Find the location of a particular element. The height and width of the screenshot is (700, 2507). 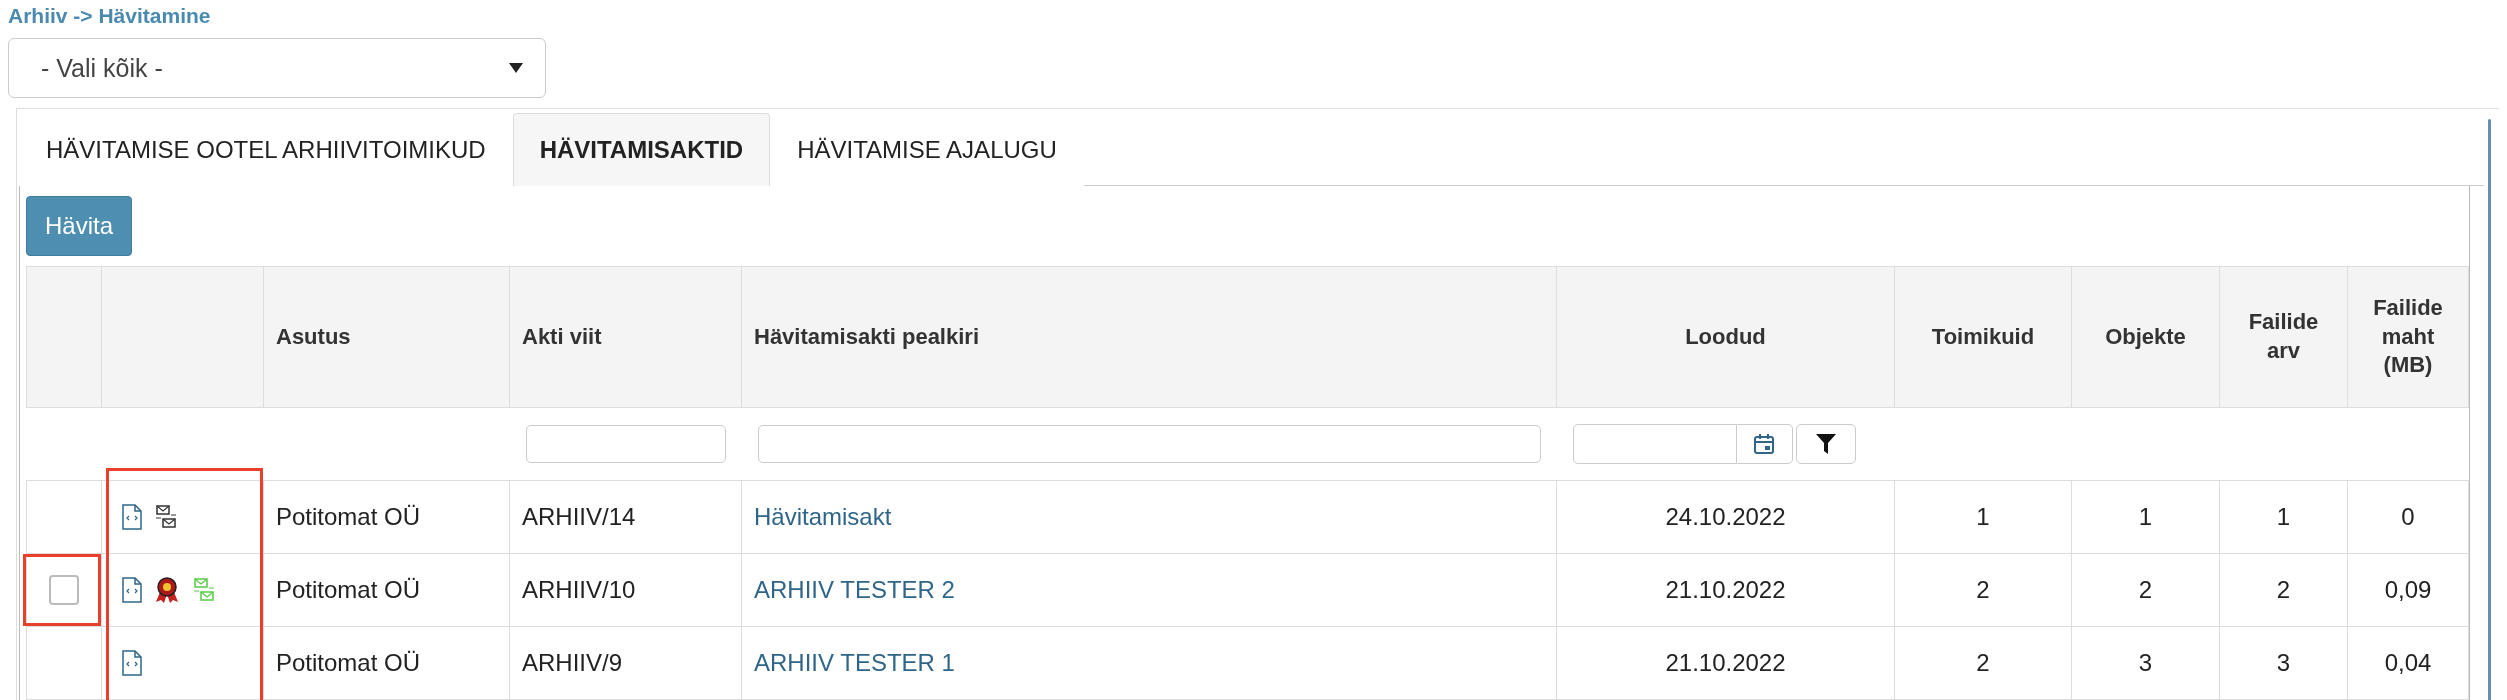

column-header: Hävitamisakti pealkiri is located at coordinates (1149, 337).